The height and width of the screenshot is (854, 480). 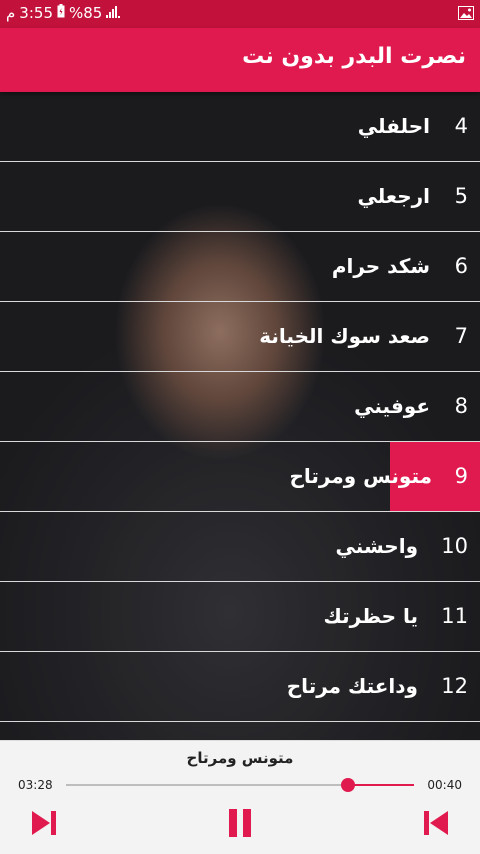 I want to click on track-number: 6, so click(x=461, y=266).